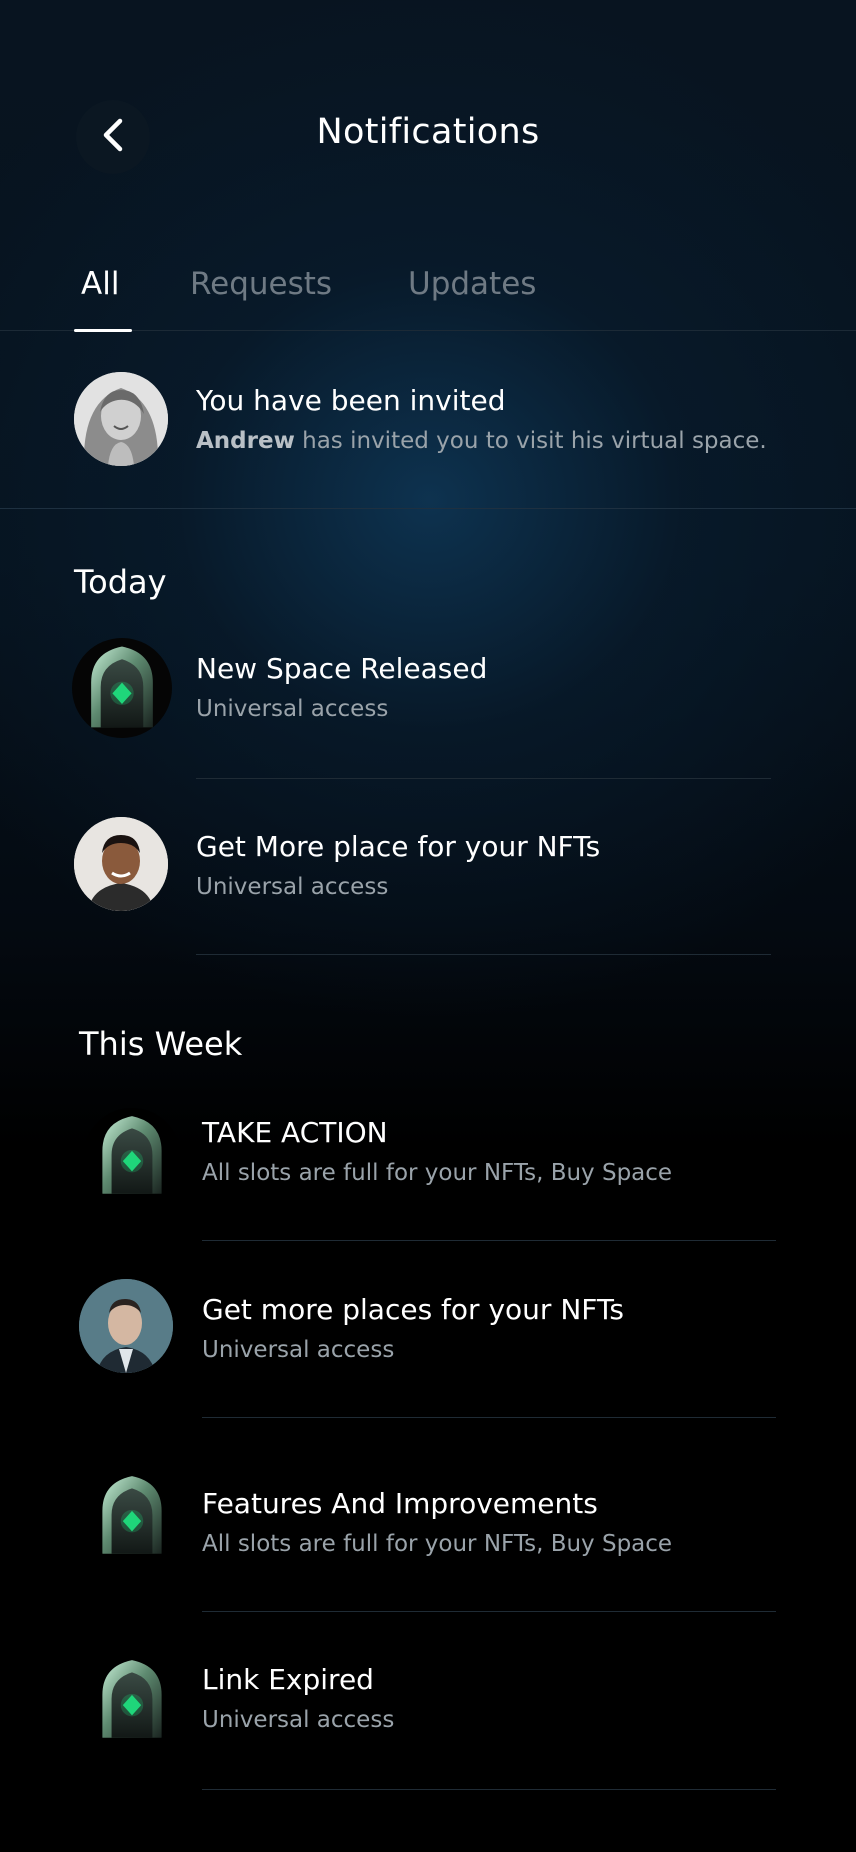  Describe the element at coordinates (120, 582) in the screenshot. I see `section-today-heading: Today` at that location.